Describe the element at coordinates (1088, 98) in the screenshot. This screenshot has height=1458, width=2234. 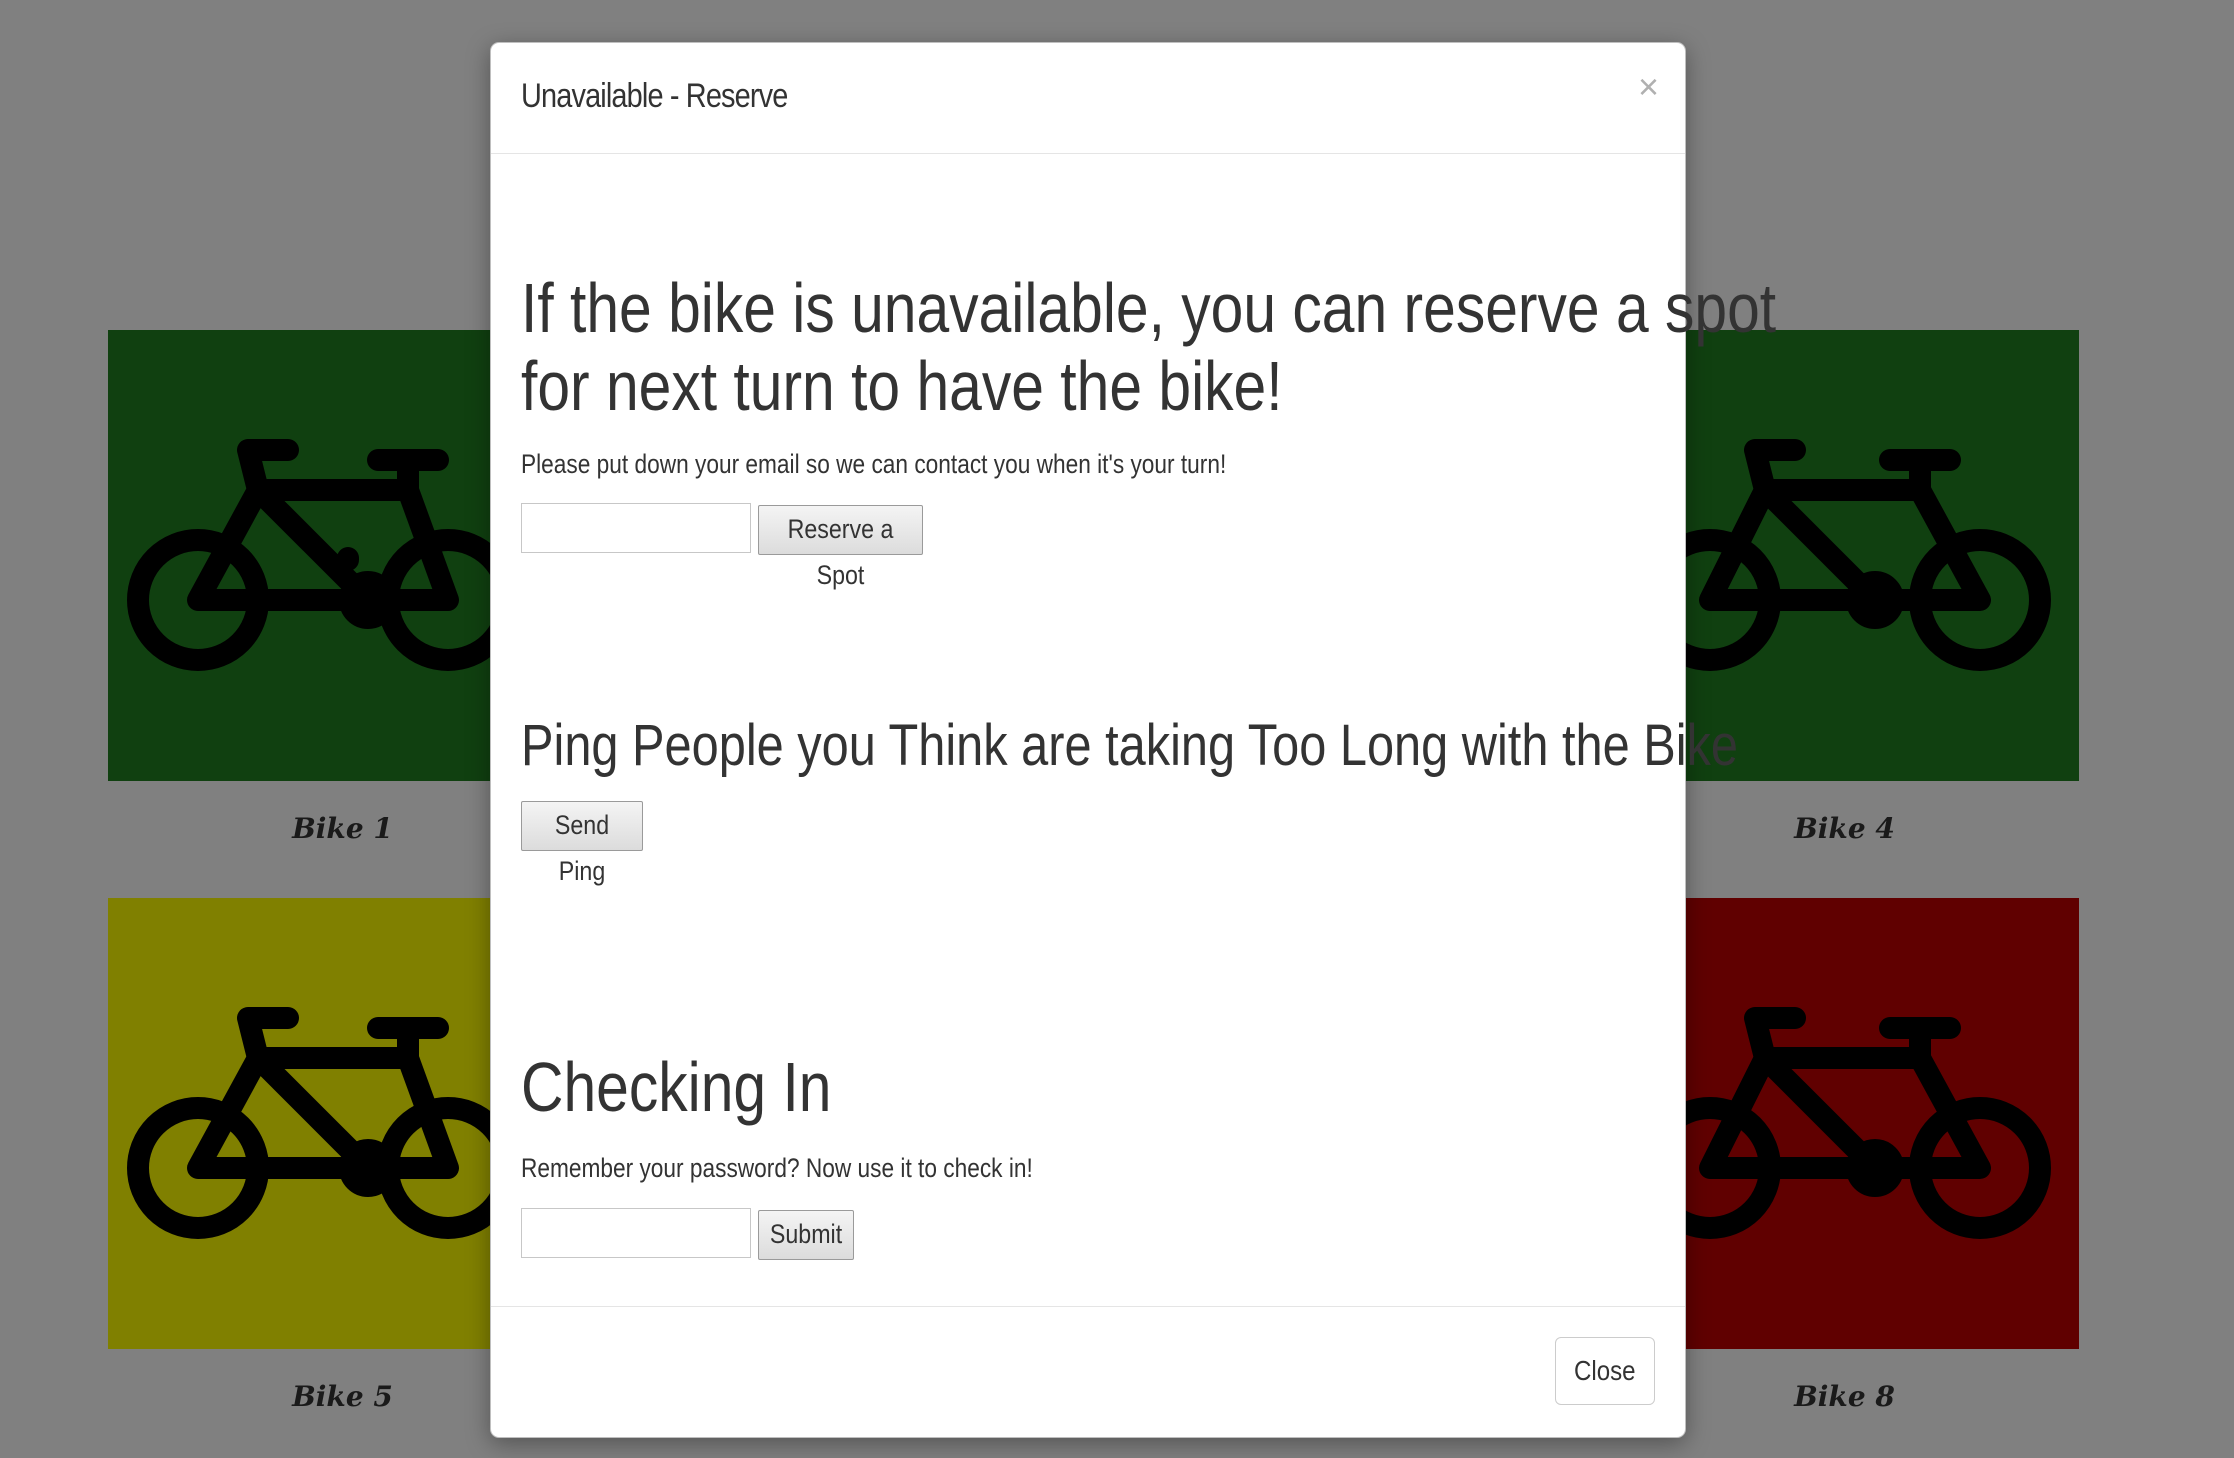
I see `modal-header: Unavailable - Reserve ×` at that location.